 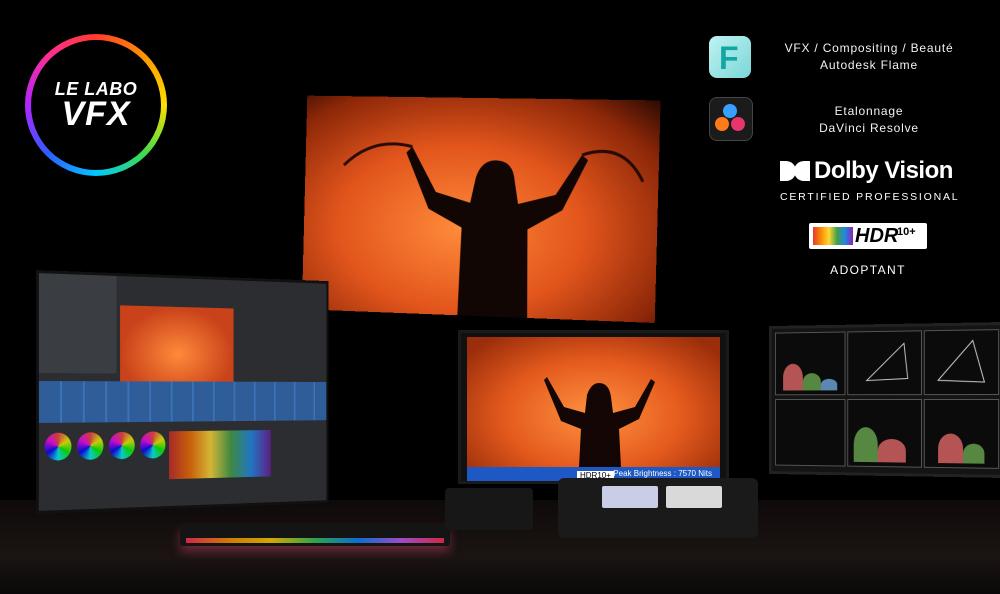 I want to click on flame-letter: F, so click(x=729, y=58).